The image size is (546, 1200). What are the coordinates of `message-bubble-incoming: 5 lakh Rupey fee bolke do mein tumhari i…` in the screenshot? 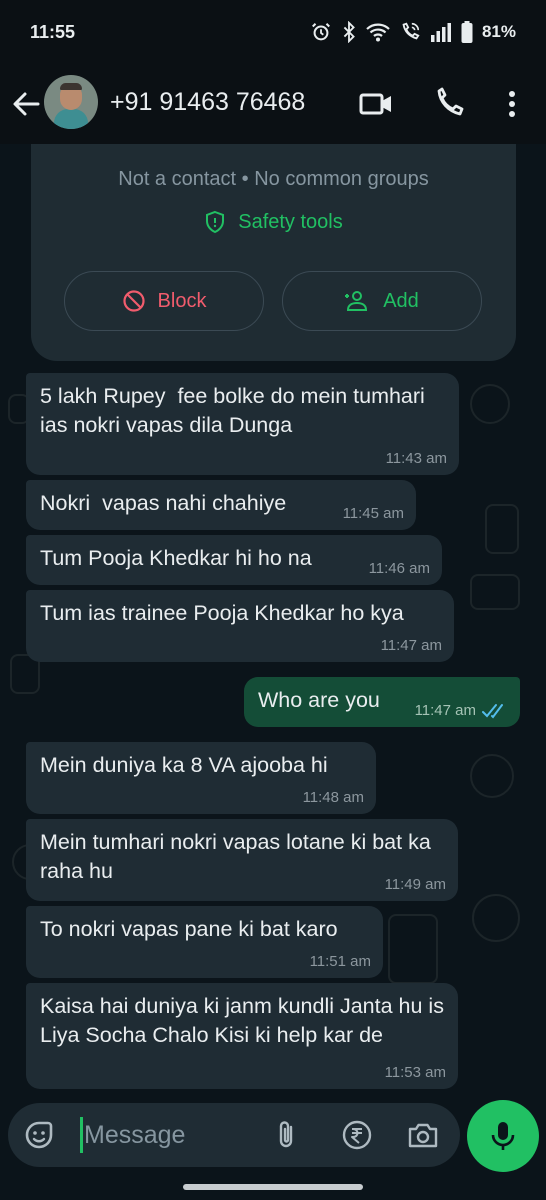 It's located at (242, 424).